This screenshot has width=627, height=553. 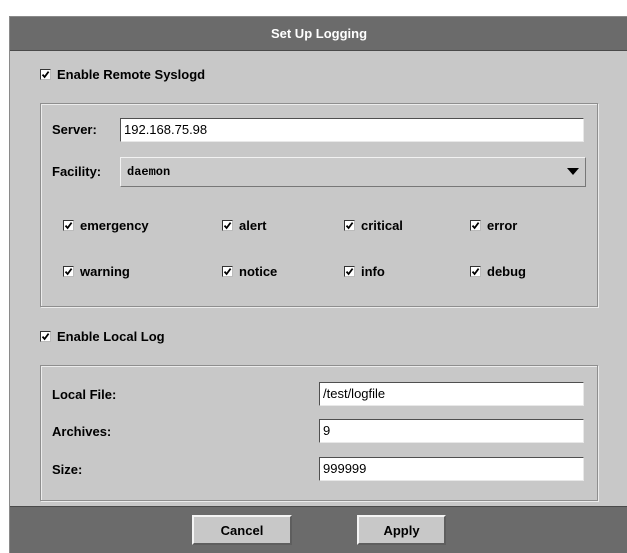 What do you see at coordinates (451, 431) in the screenshot?
I see `archives-input: 9` at bounding box center [451, 431].